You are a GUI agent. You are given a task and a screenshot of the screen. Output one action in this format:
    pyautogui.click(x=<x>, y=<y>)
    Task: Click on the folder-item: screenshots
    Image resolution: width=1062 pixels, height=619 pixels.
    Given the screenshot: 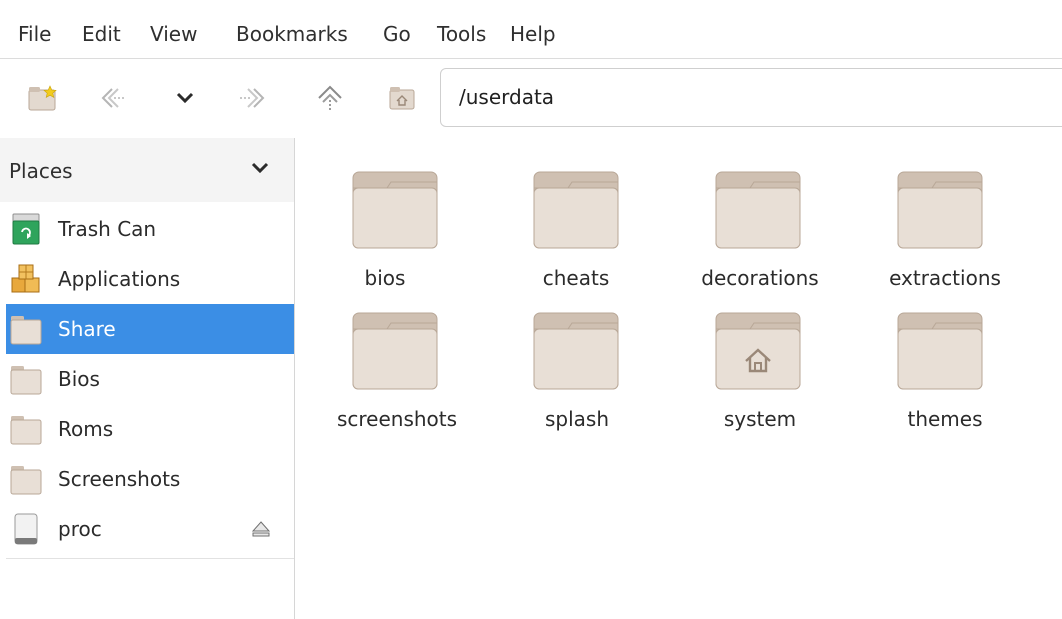 What is the action you would take?
    pyautogui.click(x=397, y=365)
    